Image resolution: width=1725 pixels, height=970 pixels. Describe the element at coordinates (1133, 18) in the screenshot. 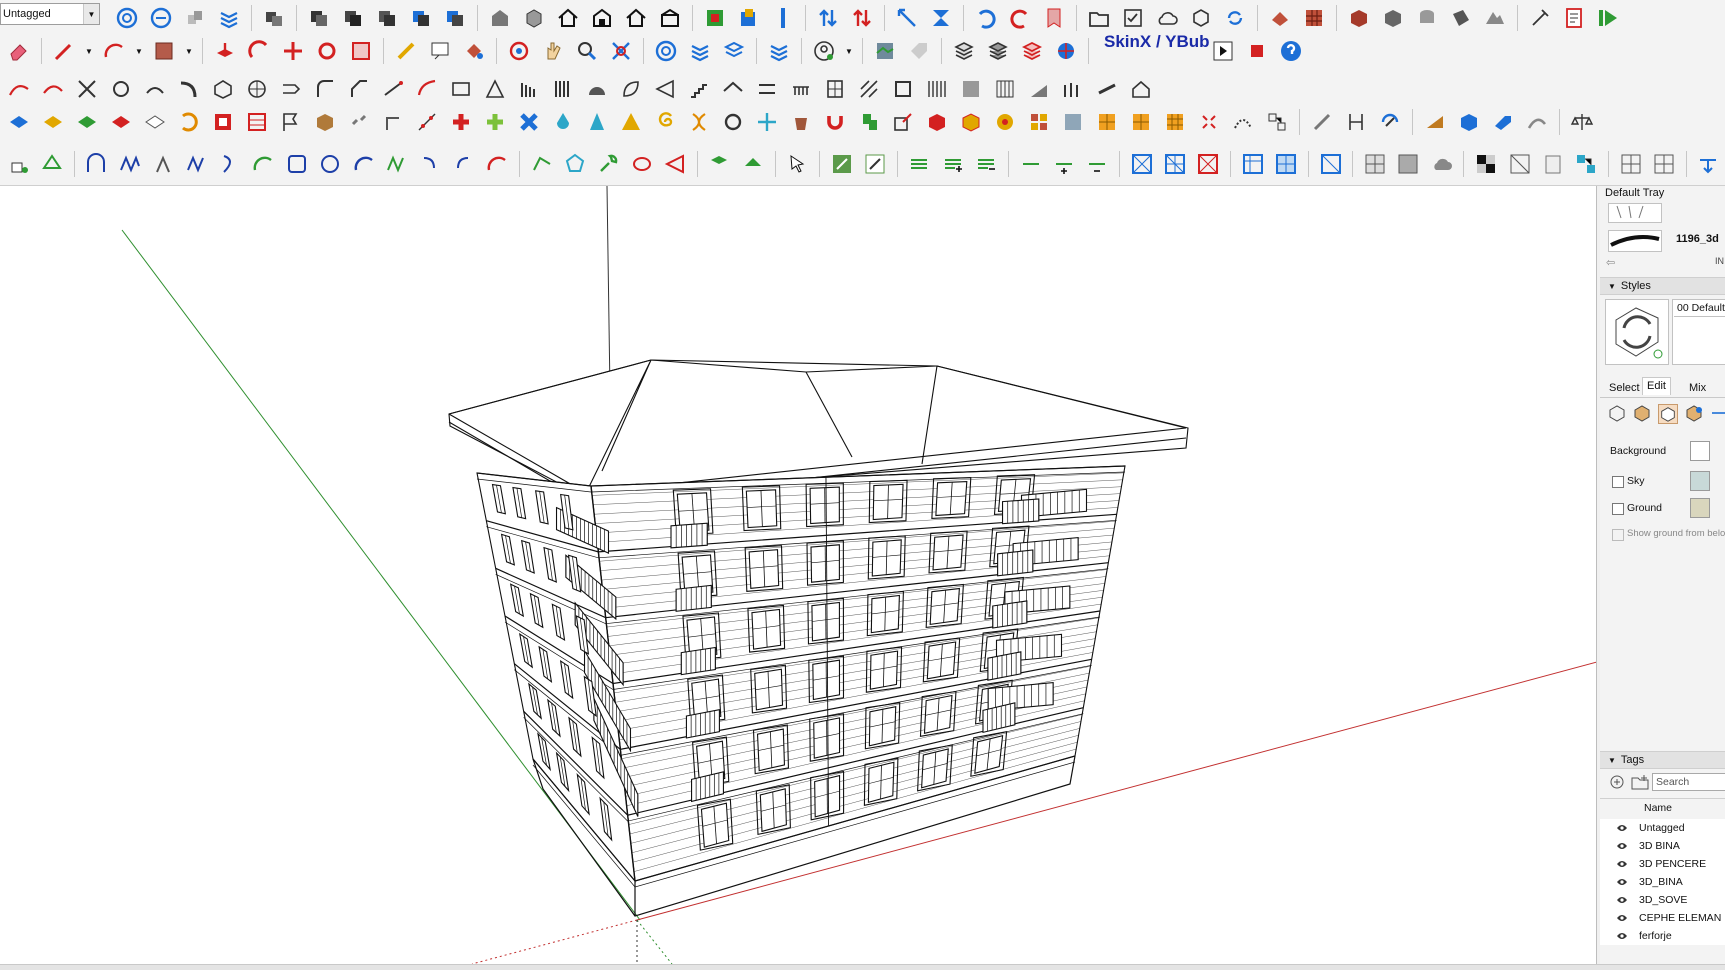

I see `checklist-icon` at that location.